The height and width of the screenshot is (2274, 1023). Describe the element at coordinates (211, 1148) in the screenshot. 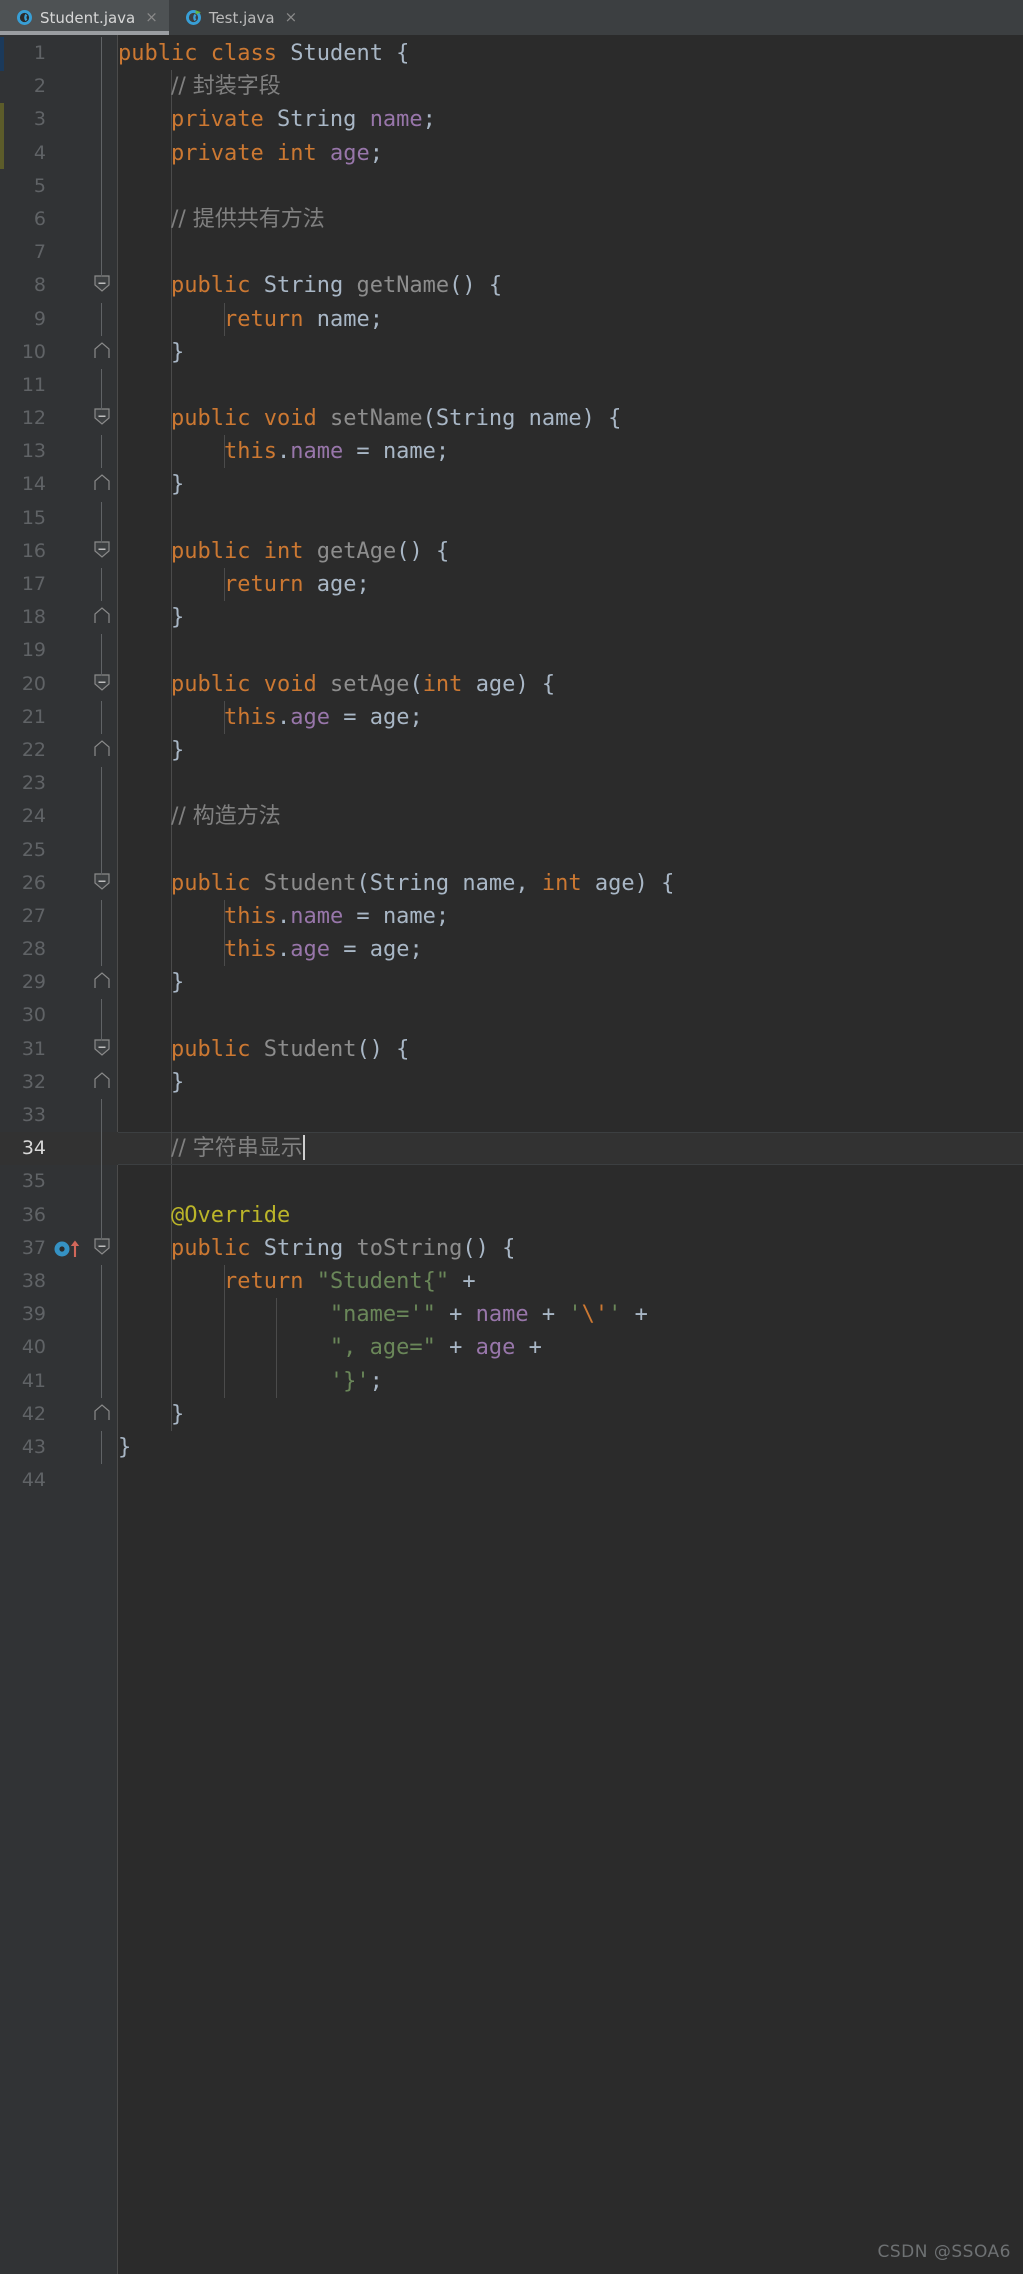

I see `code-text: // 字符串显示` at that location.